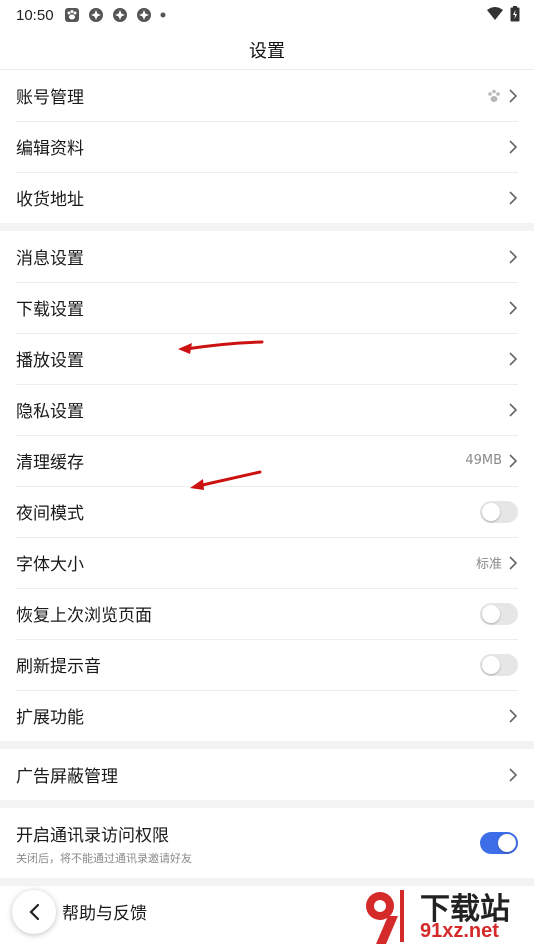  What do you see at coordinates (92, 835) in the screenshot?
I see `row-label: 开启通讯录访问权限` at bounding box center [92, 835].